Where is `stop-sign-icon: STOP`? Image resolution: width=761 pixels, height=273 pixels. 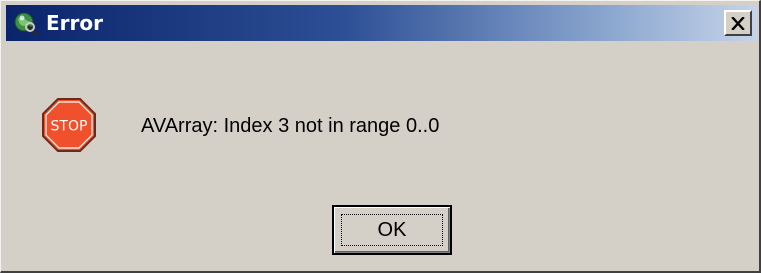
stop-sign-icon: STOP is located at coordinates (69, 125).